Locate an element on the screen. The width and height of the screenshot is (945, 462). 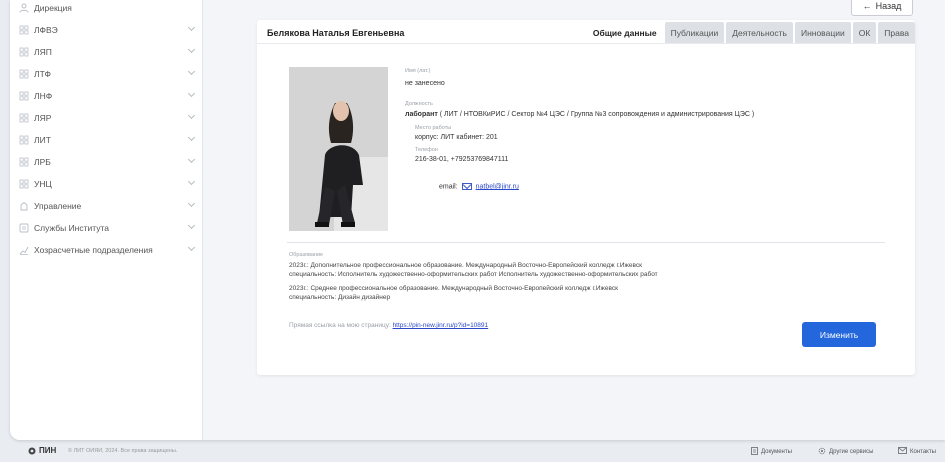
gear-icon is located at coordinates (822, 452).